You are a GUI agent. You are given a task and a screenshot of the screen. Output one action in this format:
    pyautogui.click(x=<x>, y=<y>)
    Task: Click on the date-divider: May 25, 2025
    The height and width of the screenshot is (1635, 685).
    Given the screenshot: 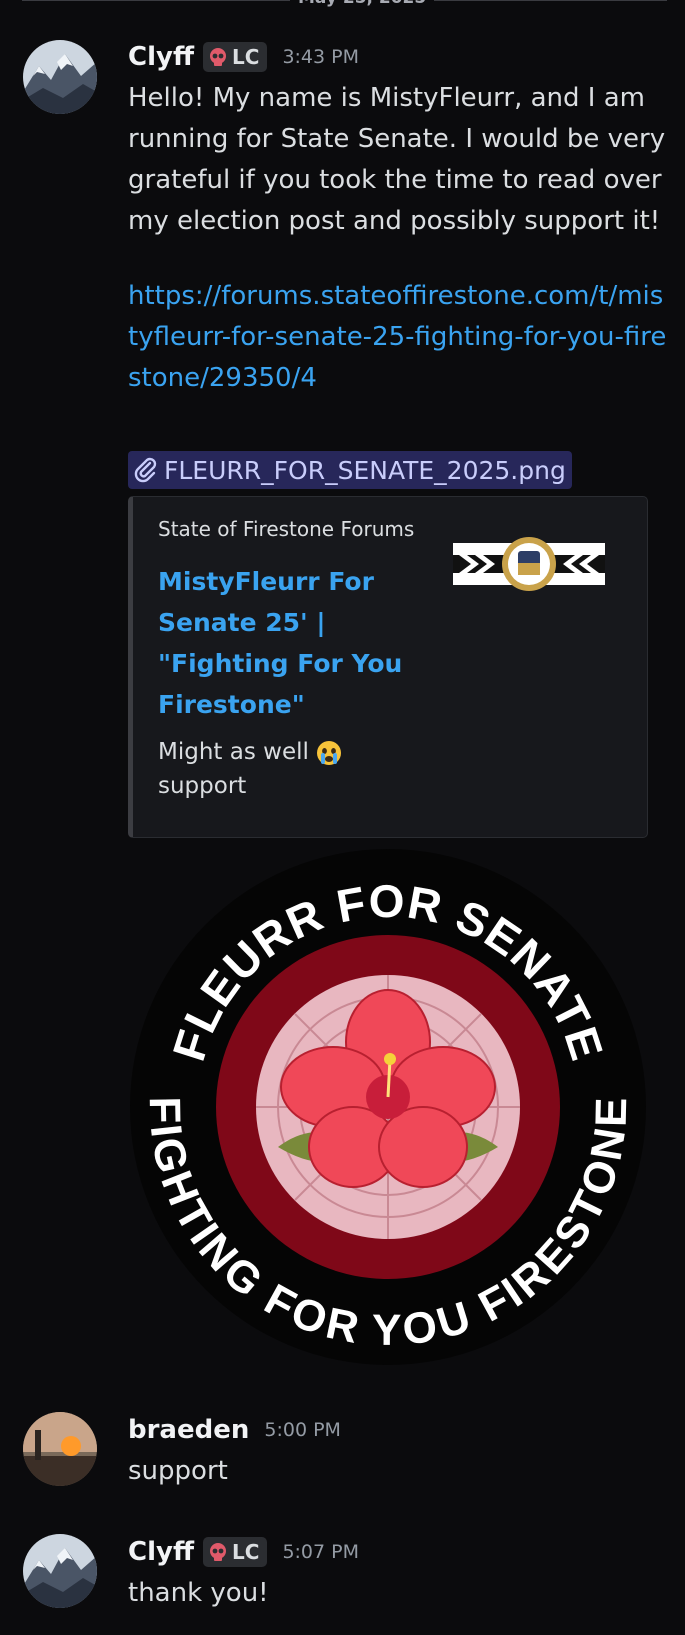 What is the action you would take?
    pyautogui.click(x=344, y=7)
    